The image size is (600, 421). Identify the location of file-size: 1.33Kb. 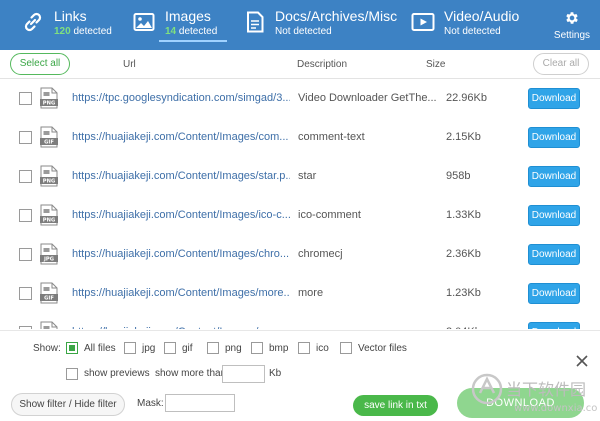
(463, 215).